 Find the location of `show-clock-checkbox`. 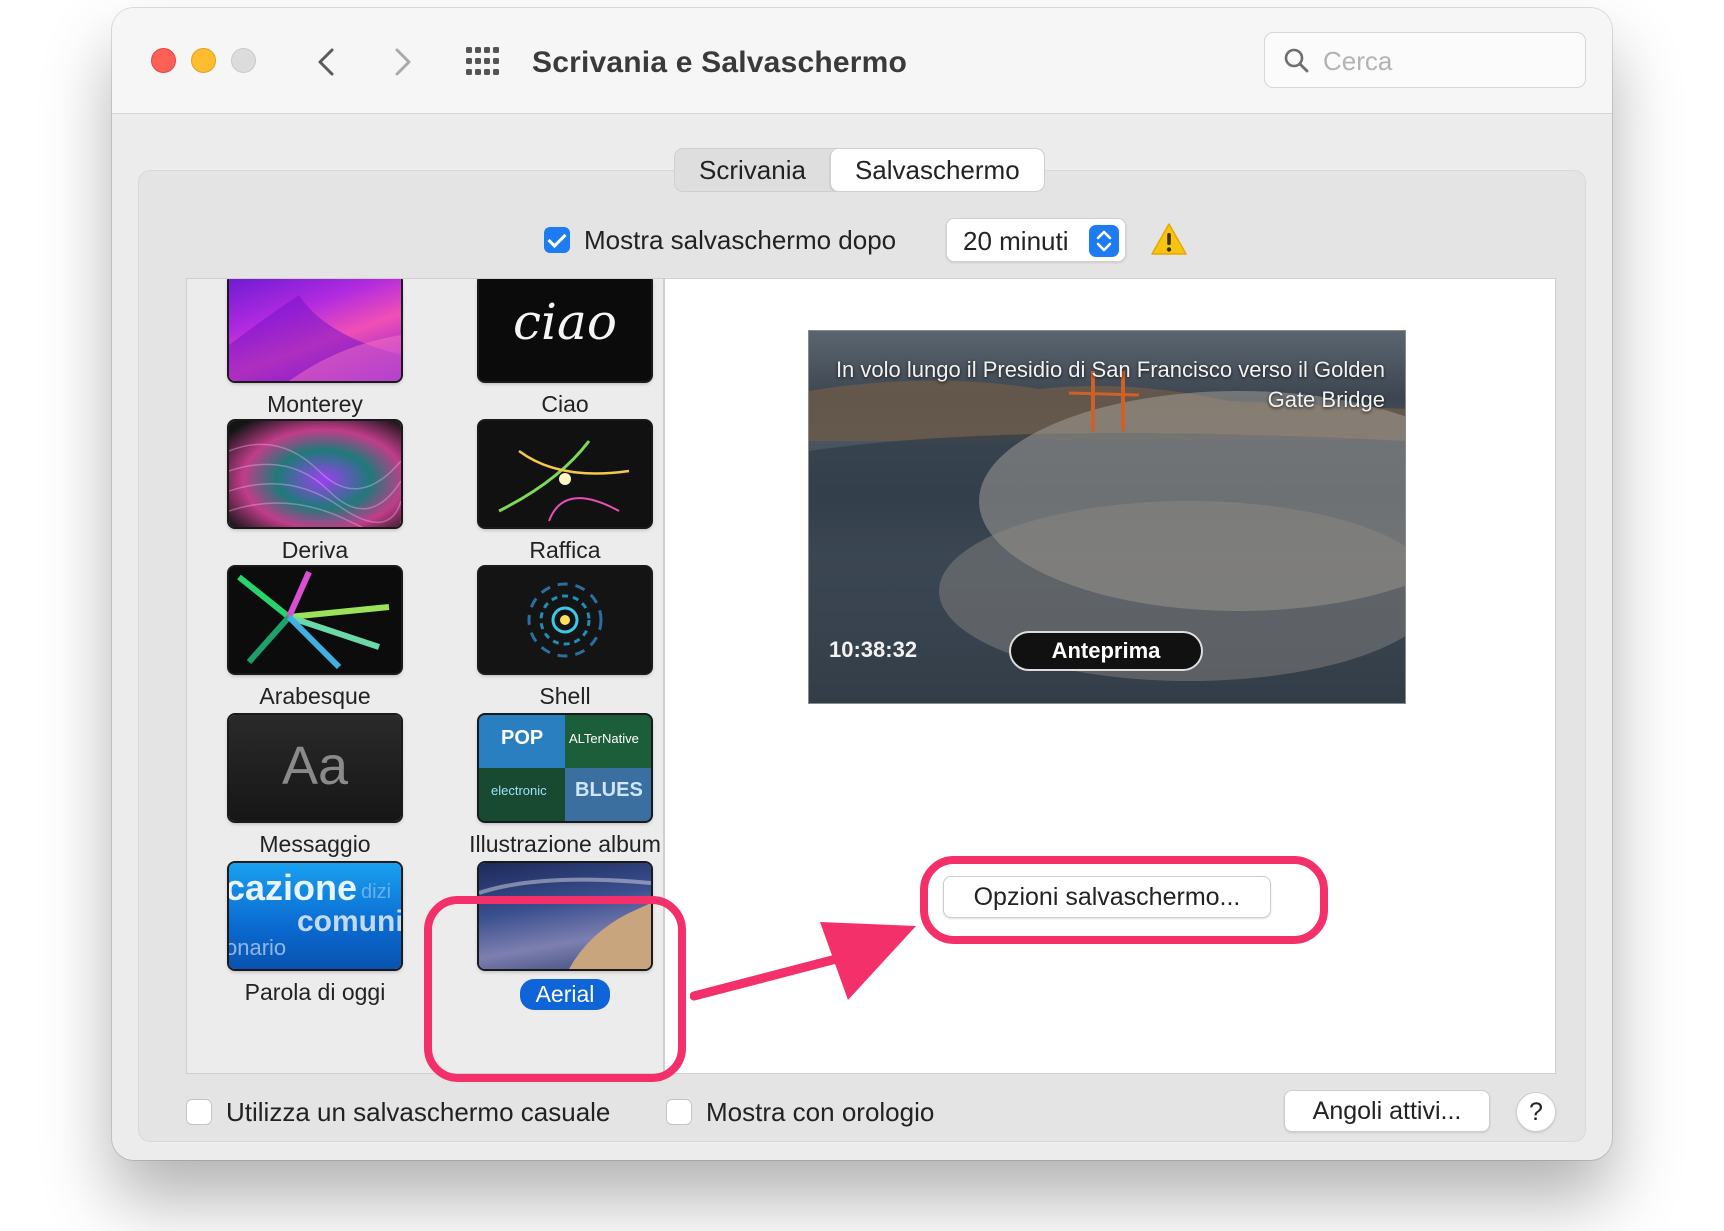

show-clock-checkbox is located at coordinates (679, 1112).